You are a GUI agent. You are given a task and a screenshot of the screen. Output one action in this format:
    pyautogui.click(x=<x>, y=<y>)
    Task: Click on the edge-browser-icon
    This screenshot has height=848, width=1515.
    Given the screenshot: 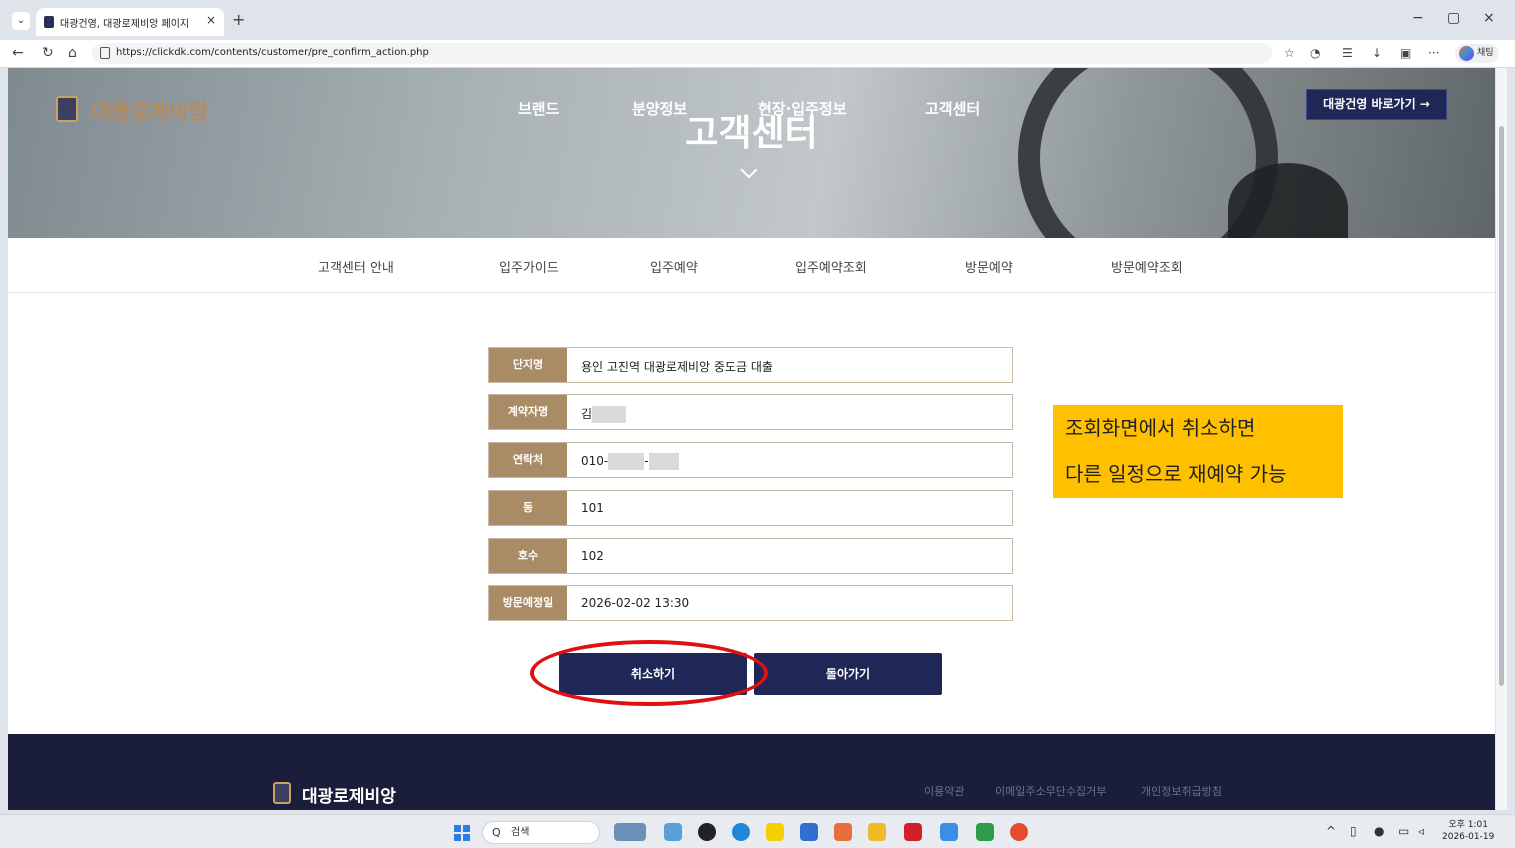 What is the action you would take?
    pyautogui.click(x=741, y=832)
    